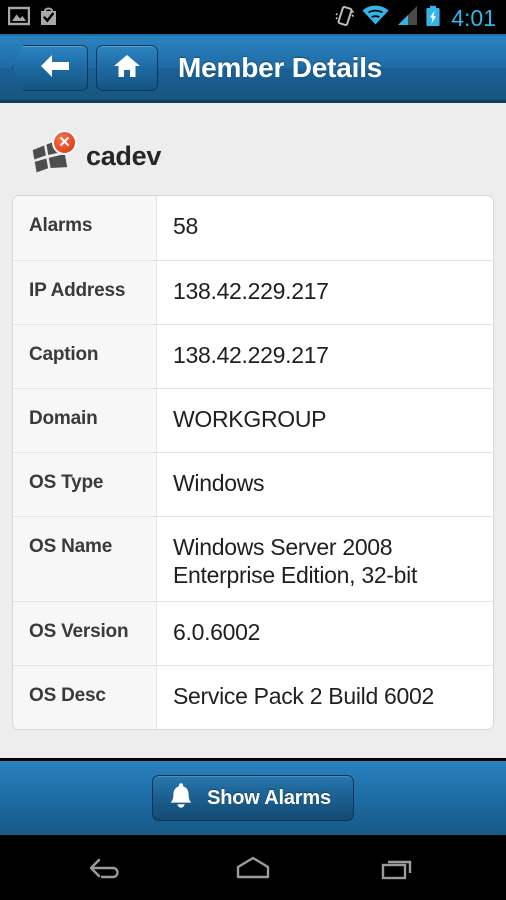 Image resolution: width=506 pixels, height=900 pixels. Describe the element at coordinates (325, 228) in the screenshot. I see `row-value: 58` at that location.